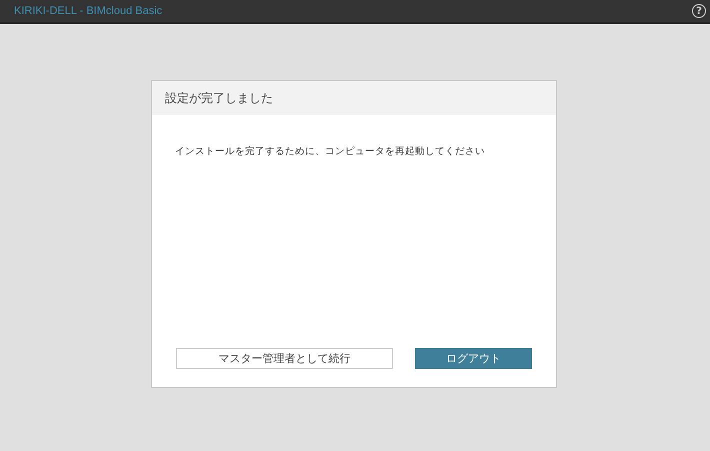  I want to click on continue-button: マスター管理者として続行, so click(284, 358).